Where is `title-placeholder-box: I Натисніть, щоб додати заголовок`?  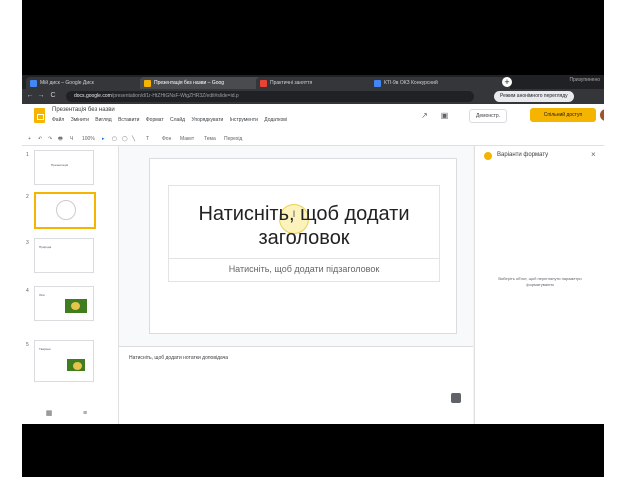
title-placeholder-box: I Натисніть, щоб додати заголовок is located at coordinates (304, 222).